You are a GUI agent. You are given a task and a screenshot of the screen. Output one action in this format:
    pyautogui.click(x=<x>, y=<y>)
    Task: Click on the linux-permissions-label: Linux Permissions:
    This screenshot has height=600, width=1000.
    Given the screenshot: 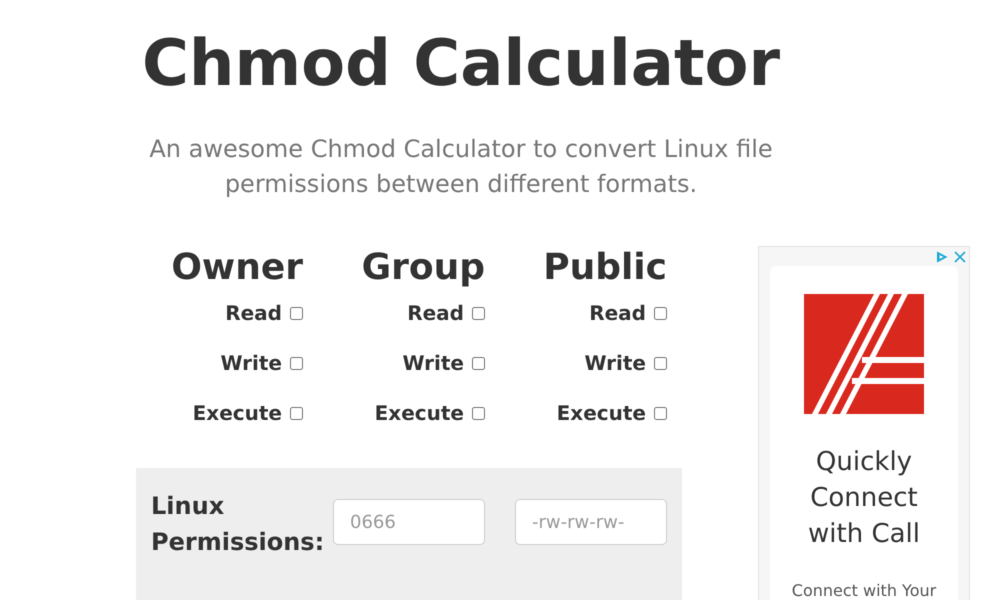 What is the action you would take?
    pyautogui.click(x=238, y=524)
    